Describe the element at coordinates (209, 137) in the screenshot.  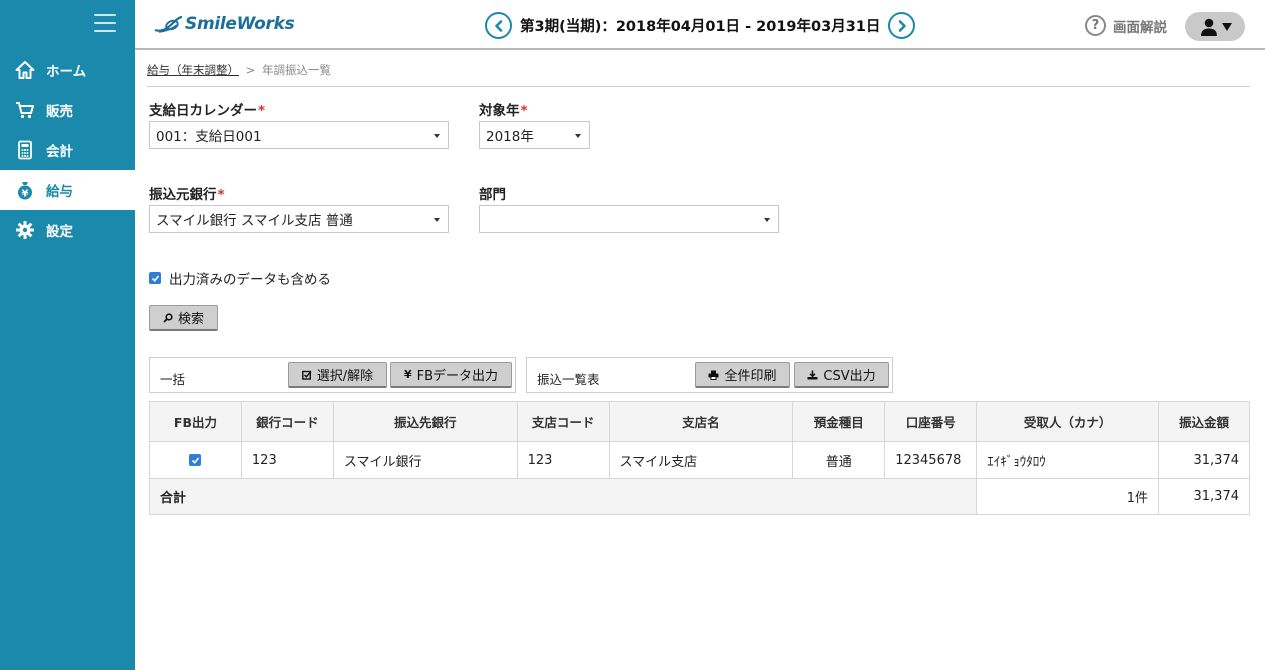
I see `calendar-select-value: 001：支給日001` at that location.